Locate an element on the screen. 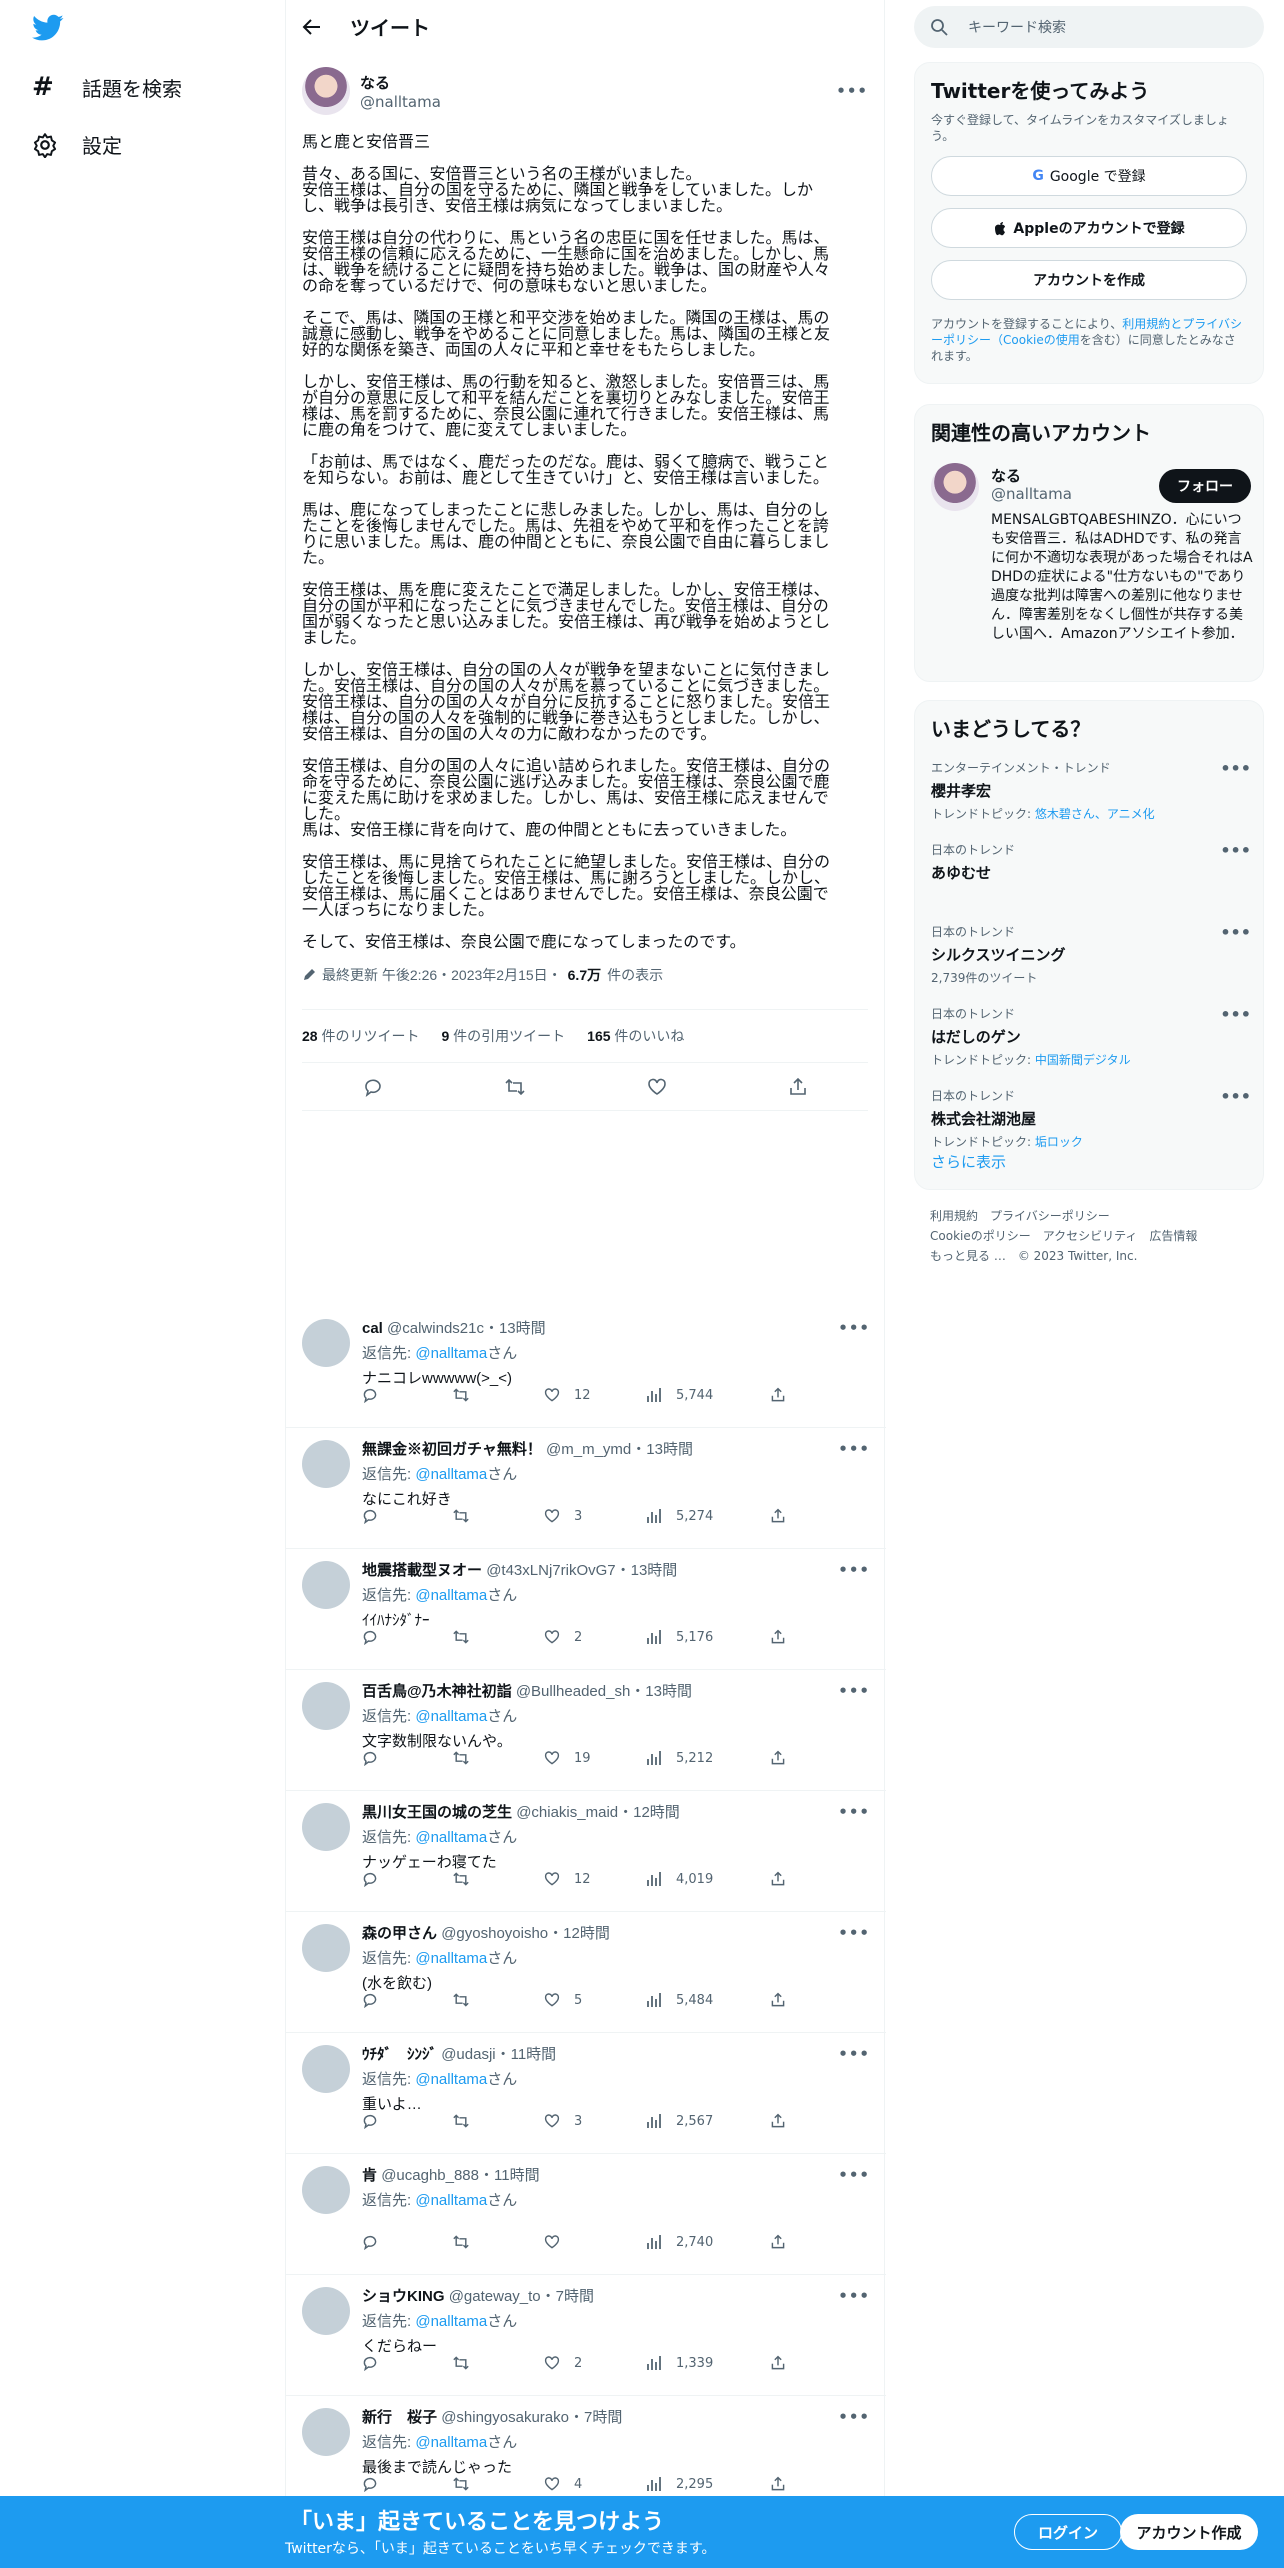 The height and width of the screenshot is (2568, 1284). footer-cookie: Cookieのポリシー is located at coordinates (980, 1236).